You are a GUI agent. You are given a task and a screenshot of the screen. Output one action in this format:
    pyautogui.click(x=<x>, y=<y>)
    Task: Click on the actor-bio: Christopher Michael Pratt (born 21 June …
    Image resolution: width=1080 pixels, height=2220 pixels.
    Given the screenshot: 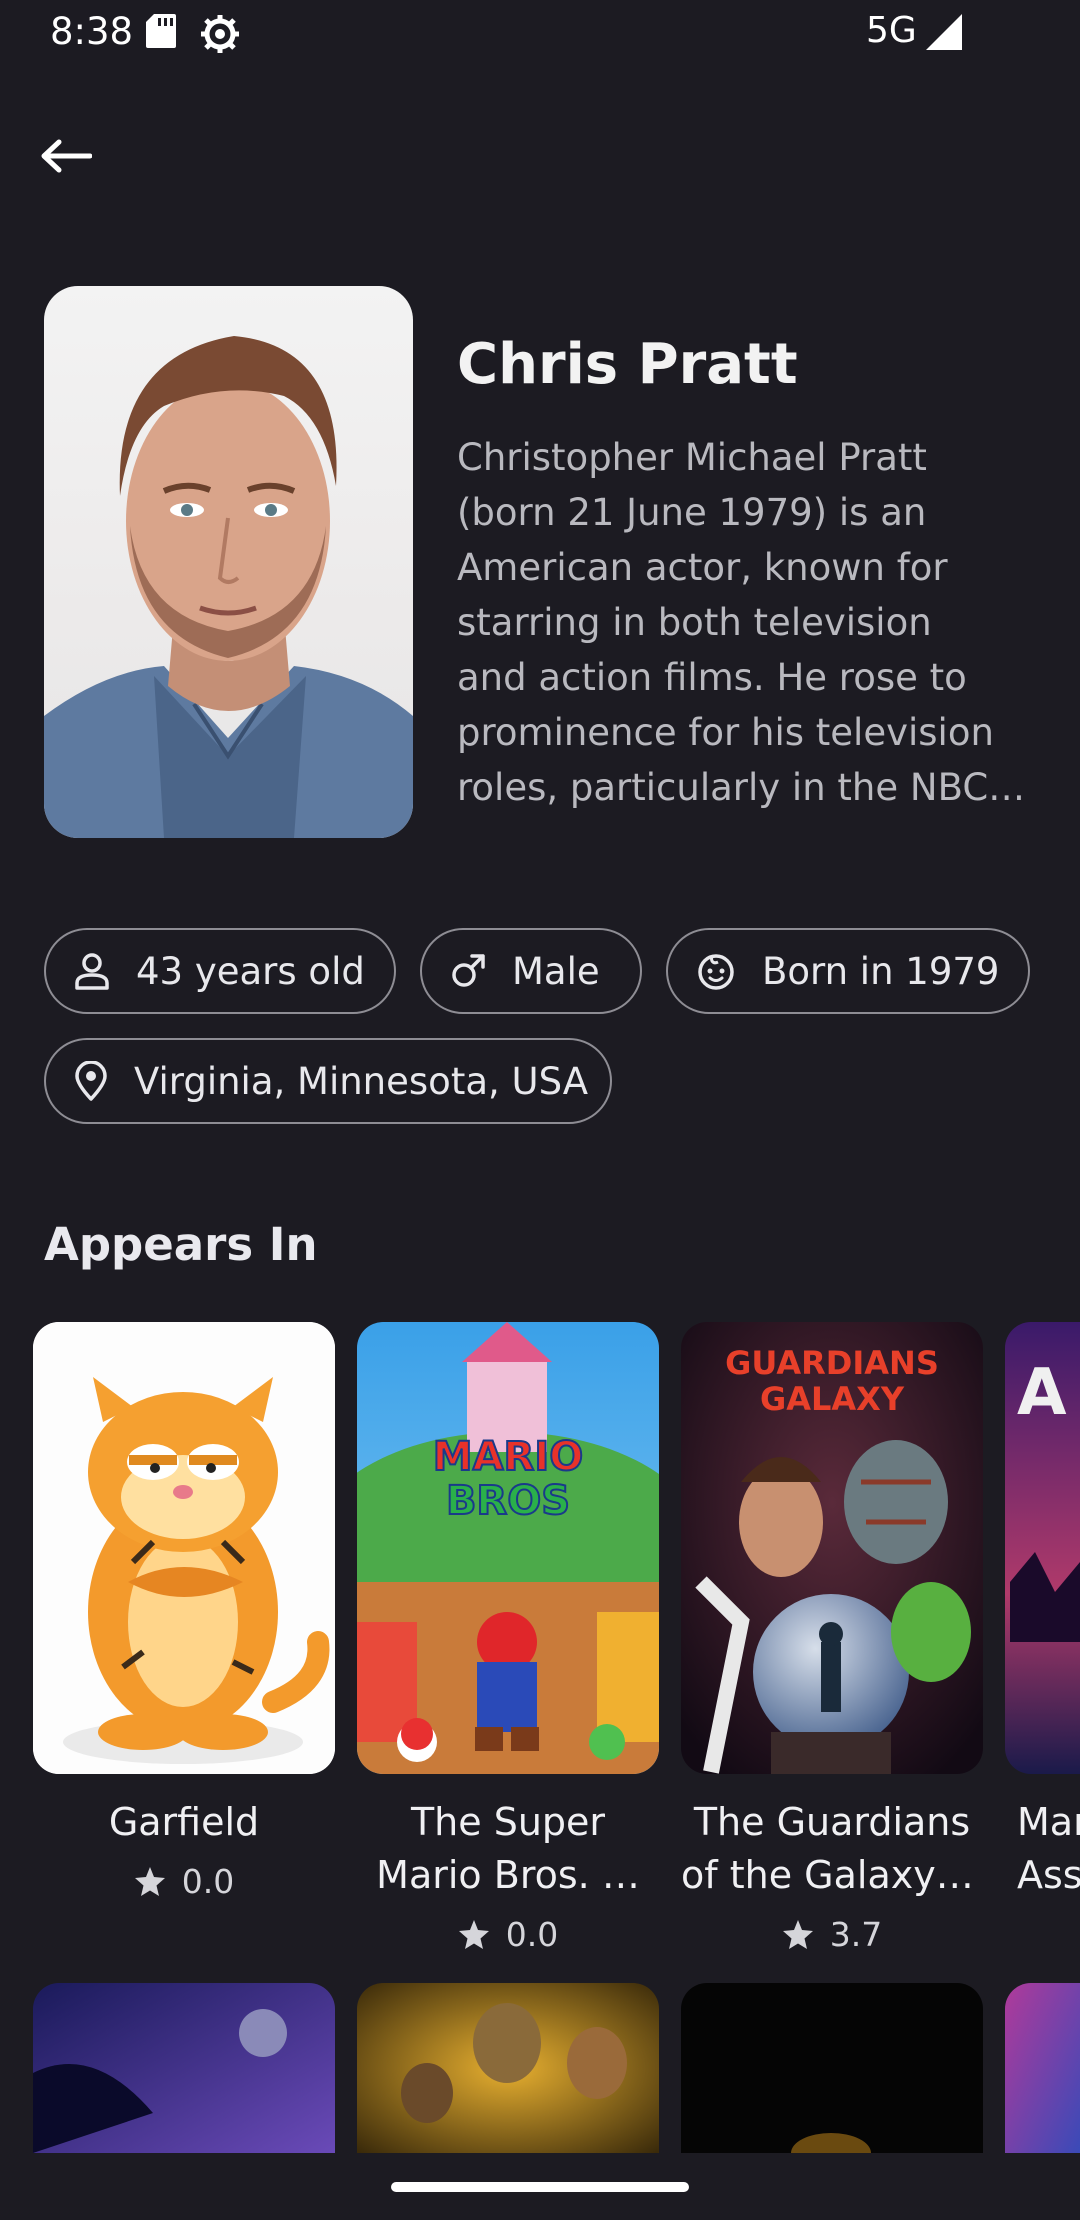 What is the action you would take?
    pyautogui.click(x=747, y=625)
    